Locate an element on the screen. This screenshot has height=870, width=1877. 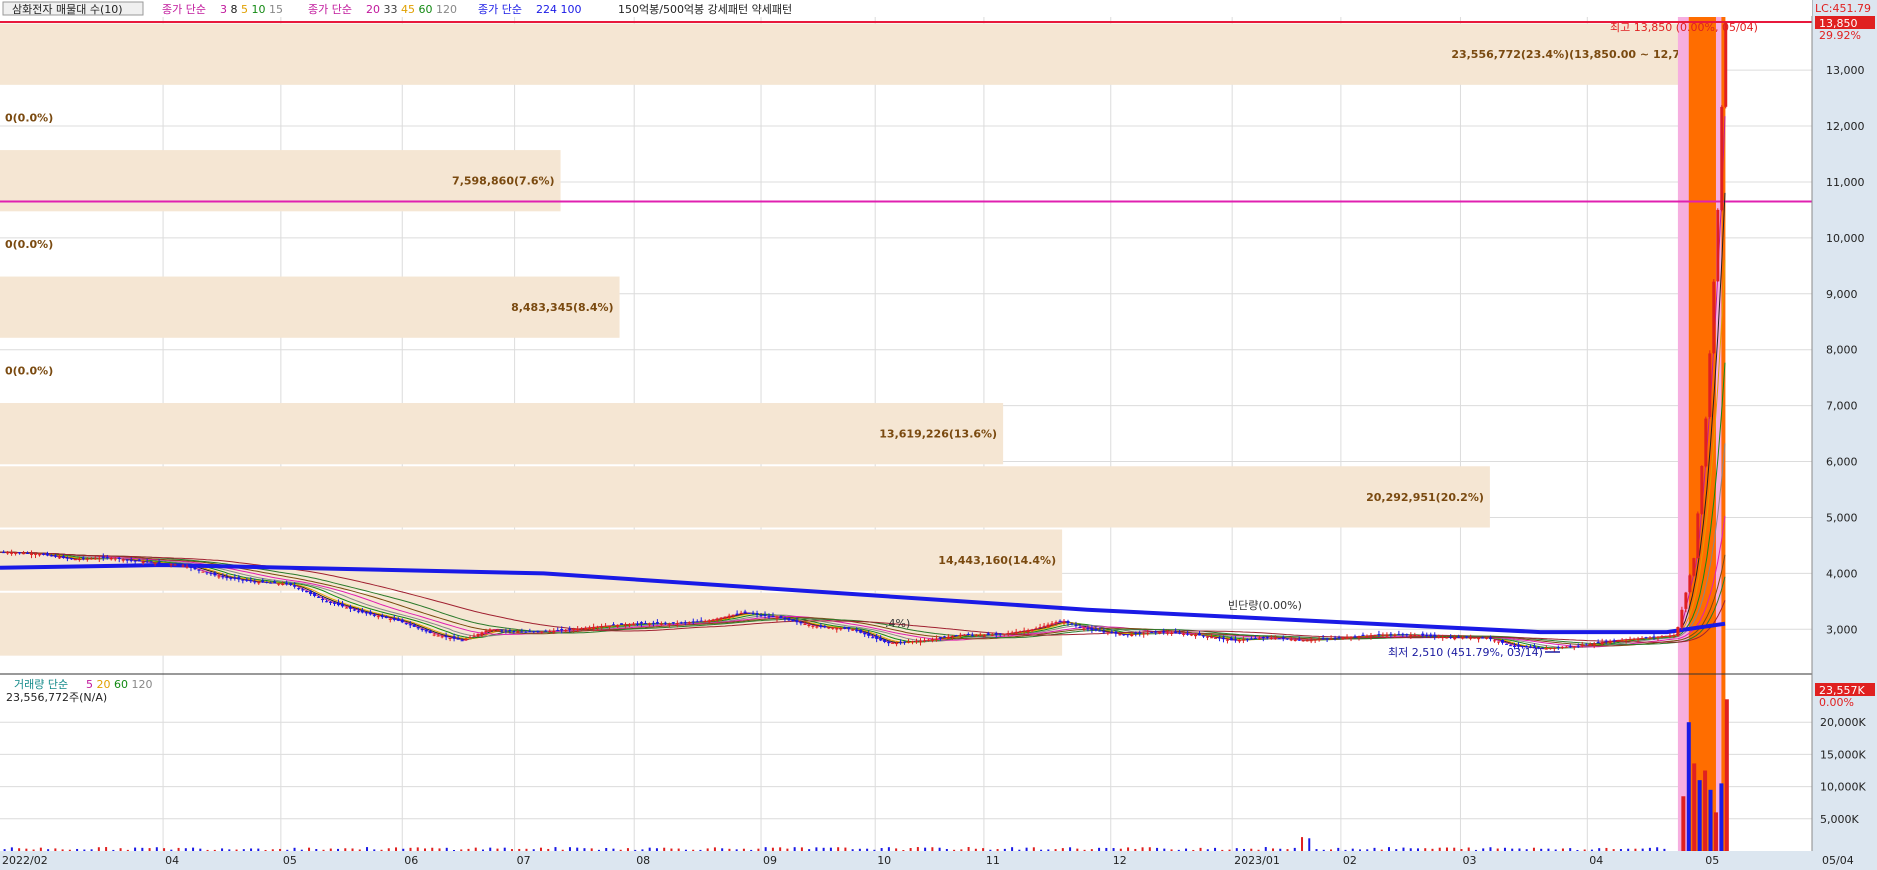
ma-label-2: 종가 단순 is located at coordinates (330, 9).